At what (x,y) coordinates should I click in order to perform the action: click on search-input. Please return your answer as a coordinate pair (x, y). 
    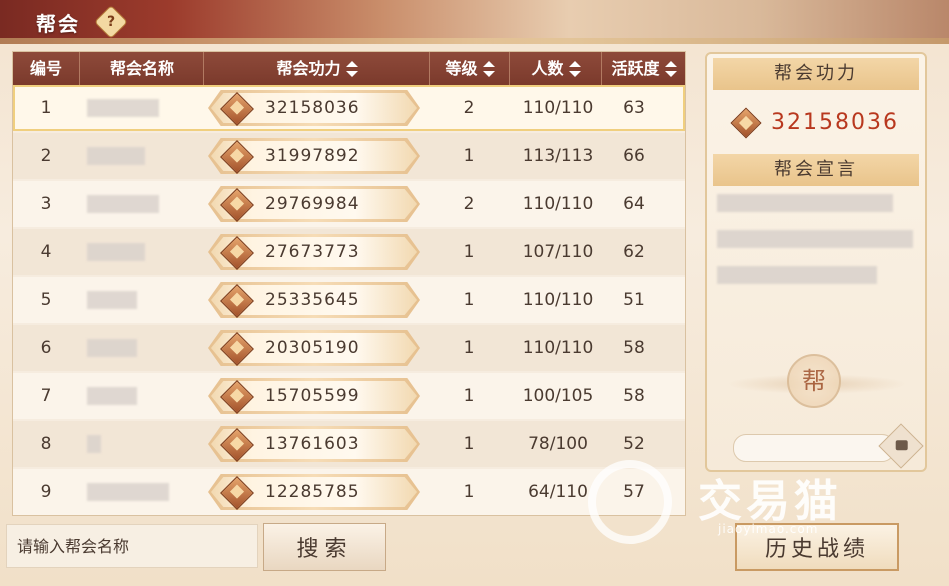
    Looking at the image, I should click on (132, 546).